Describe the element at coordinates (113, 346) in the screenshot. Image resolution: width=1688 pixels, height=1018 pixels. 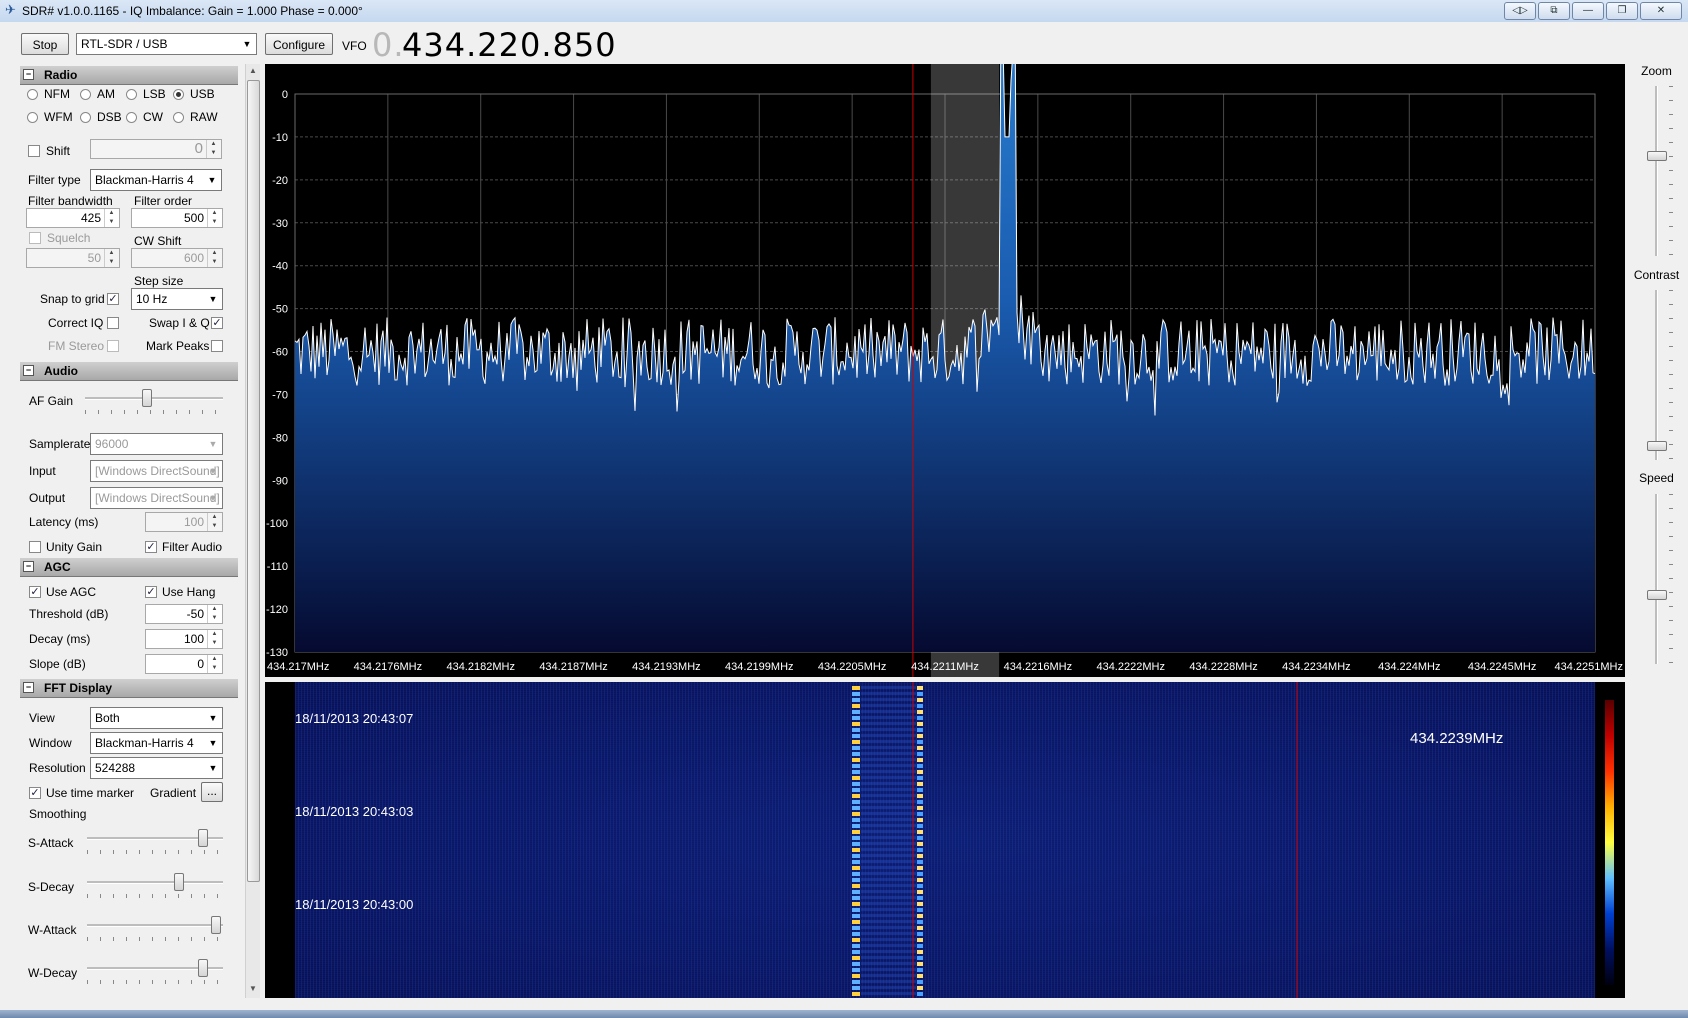
I see `fm-stereo-checkbox` at that location.